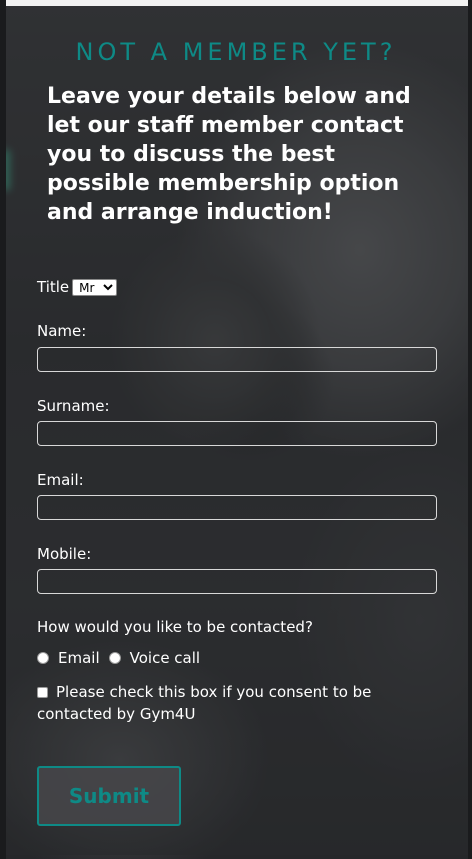 This screenshot has width=472, height=859. I want to click on email-radio, so click(43, 658).